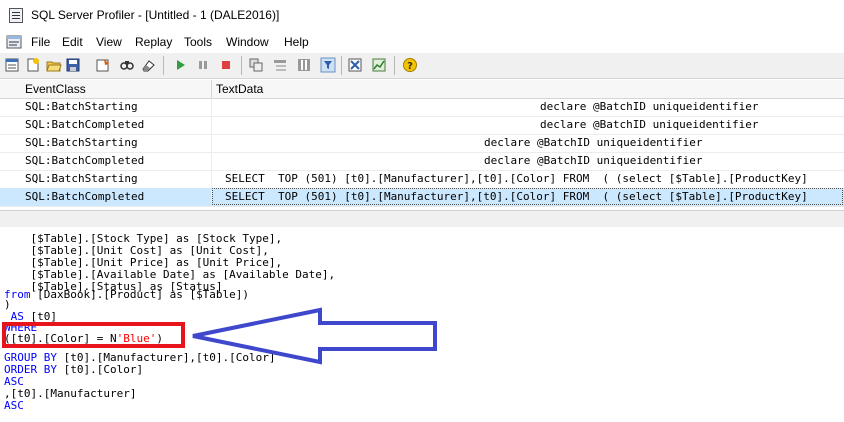  What do you see at coordinates (153, 42) in the screenshot?
I see `menu-replay: Replay` at bounding box center [153, 42].